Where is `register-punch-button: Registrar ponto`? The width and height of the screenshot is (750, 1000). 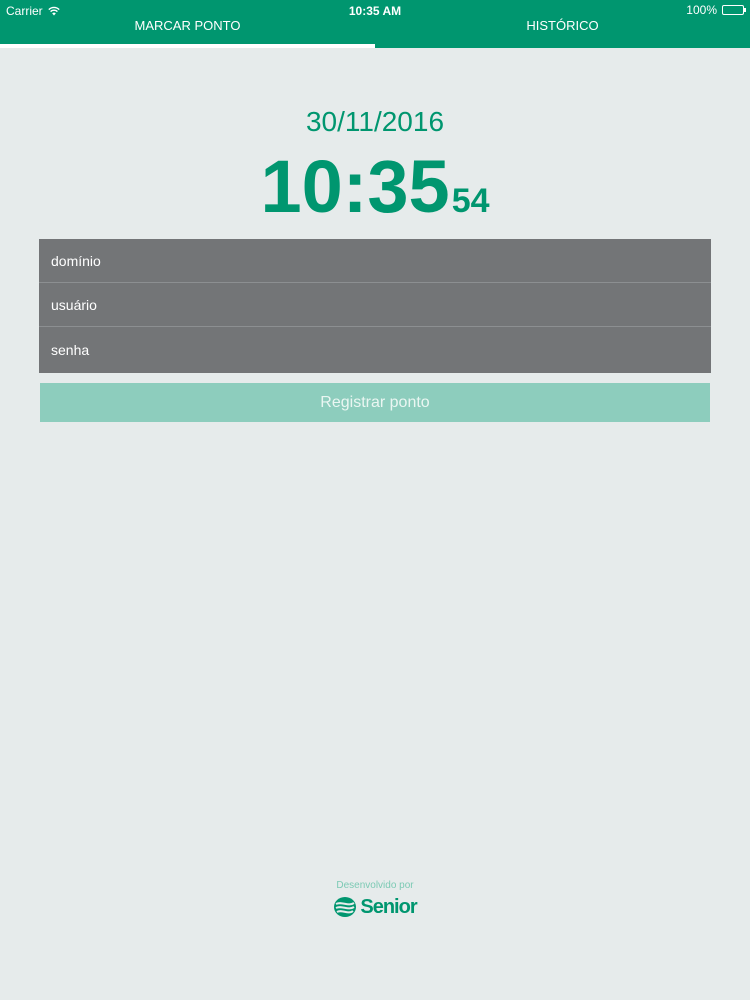
register-punch-button: Registrar ponto is located at coordinates (375, 402).